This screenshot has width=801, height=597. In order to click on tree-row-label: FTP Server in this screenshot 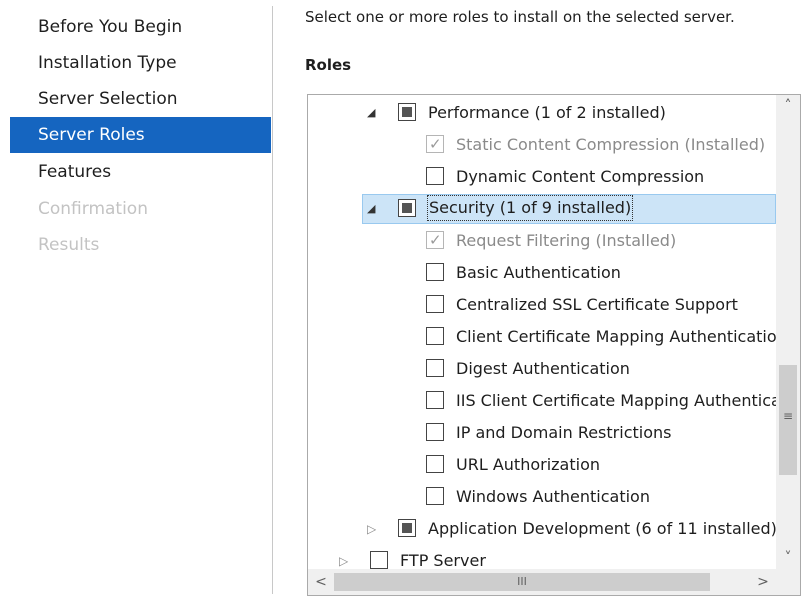, I will do `click(443, 560)`.